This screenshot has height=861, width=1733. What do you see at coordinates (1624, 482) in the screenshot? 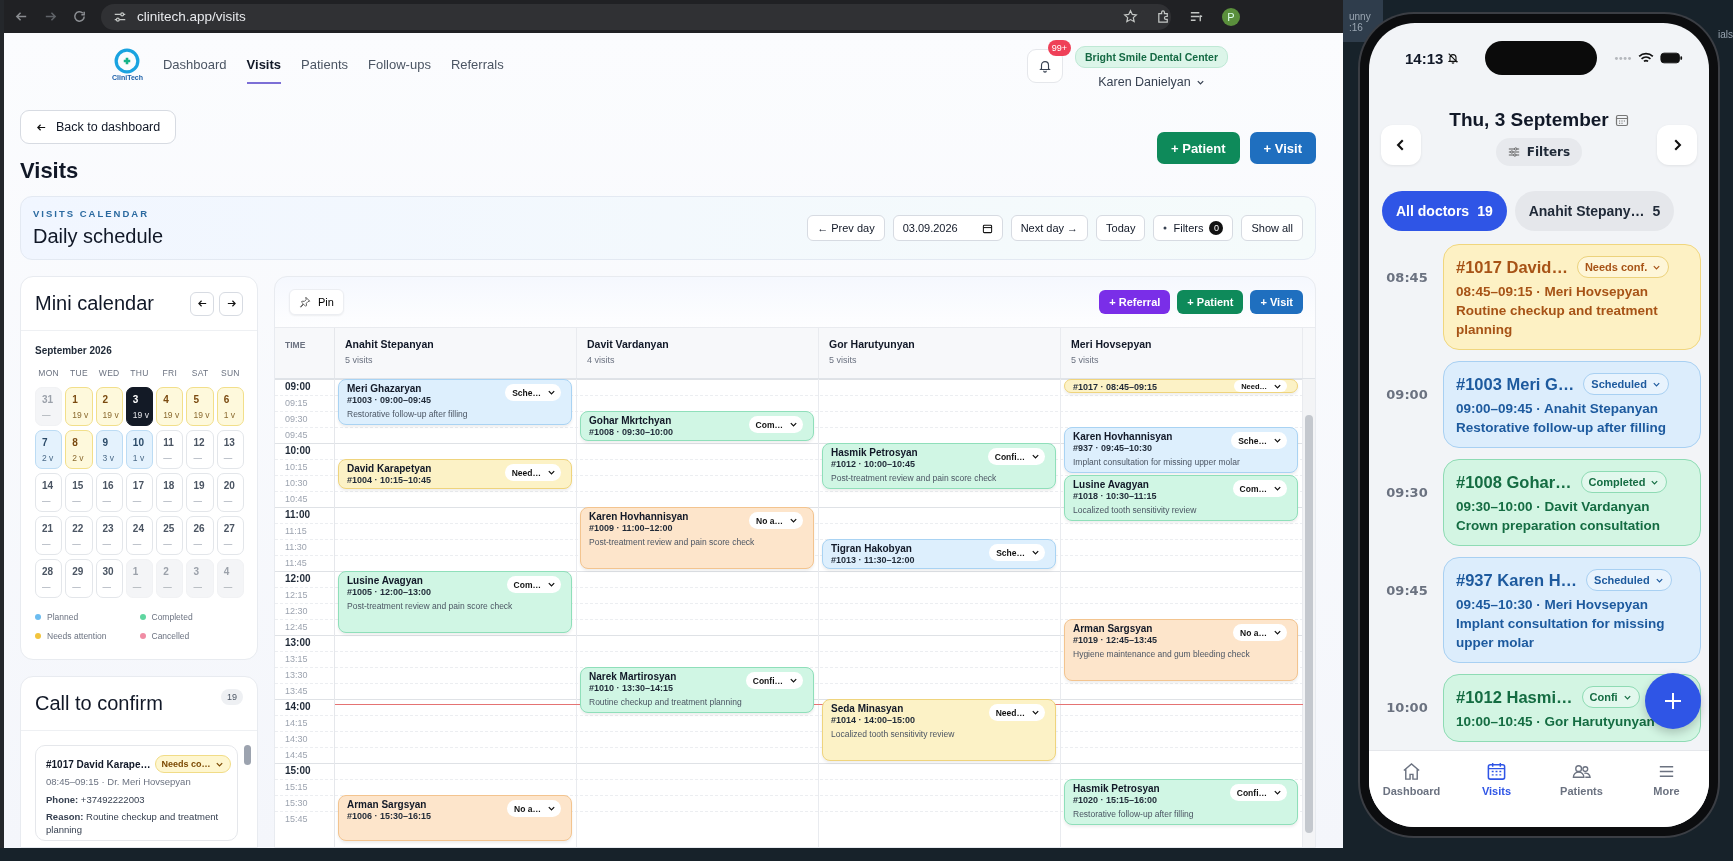
I see `status-dropdown: Completed` at bounding box center [1624, 482].